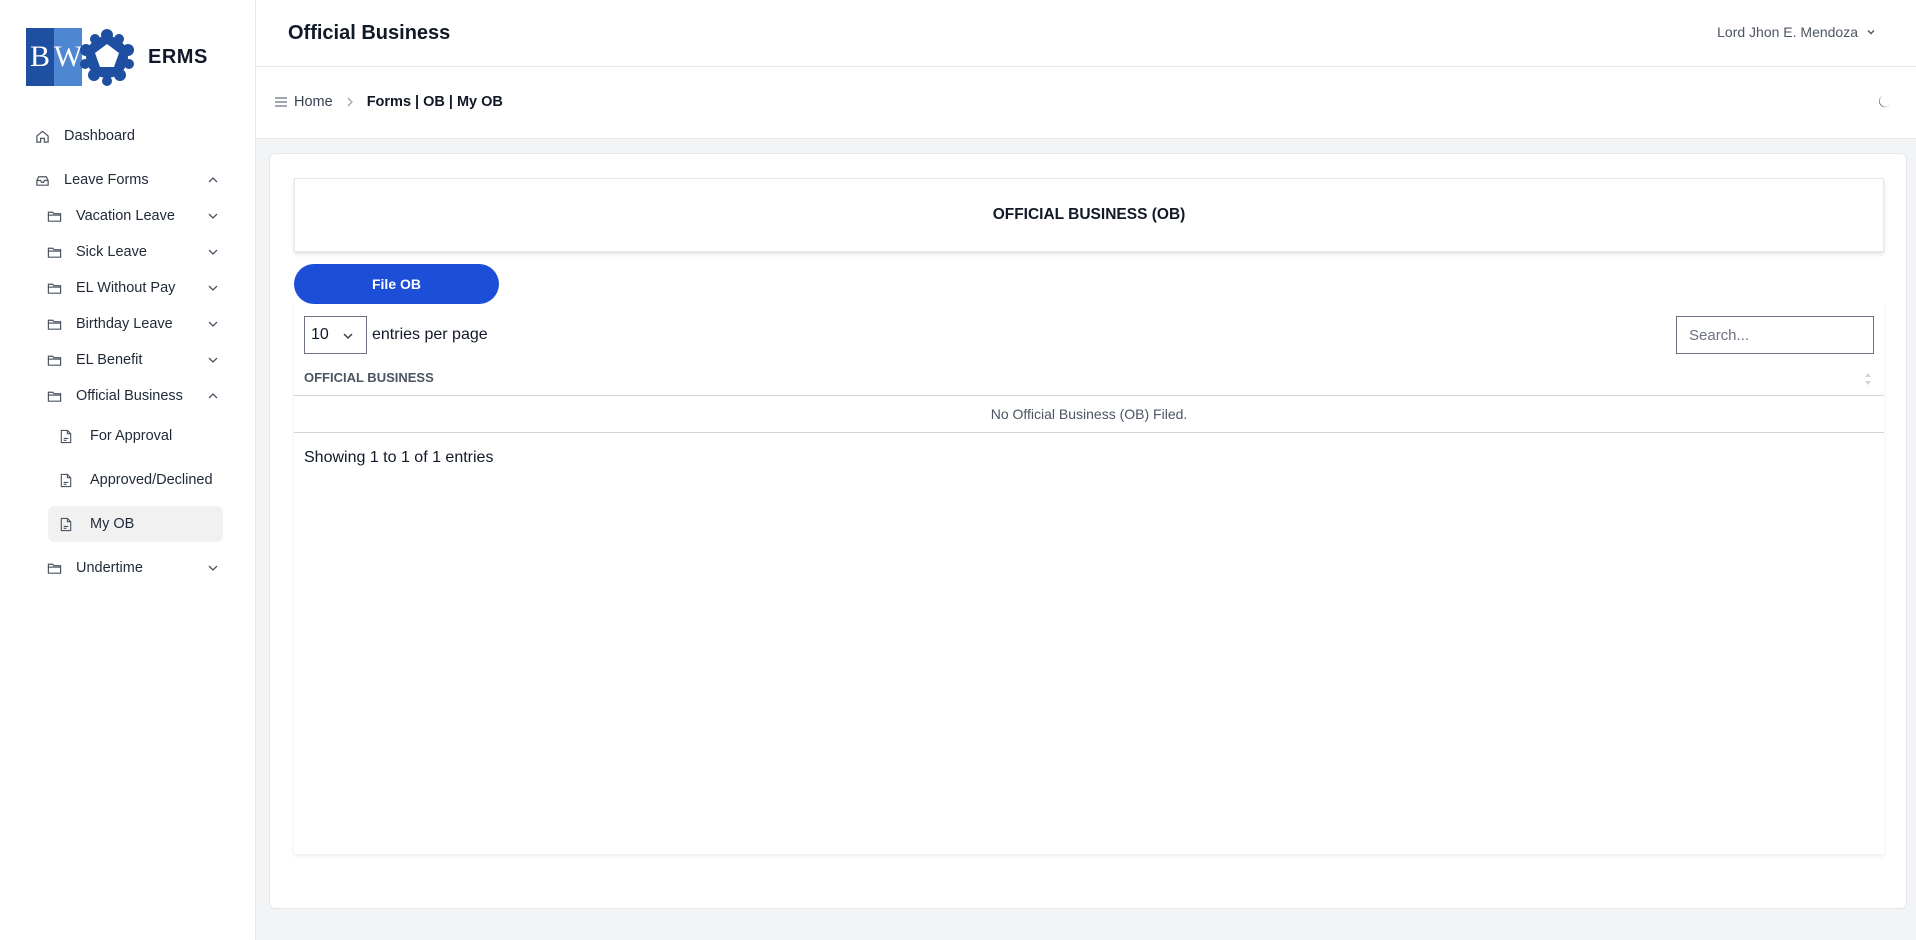 Image resolution: width=1916 pixels, height=940 pixels. Describe the element at coordinates (399, 457) in the screenshot. I see `table-info: Showing 1 to 1 of 1 entries` at that location.